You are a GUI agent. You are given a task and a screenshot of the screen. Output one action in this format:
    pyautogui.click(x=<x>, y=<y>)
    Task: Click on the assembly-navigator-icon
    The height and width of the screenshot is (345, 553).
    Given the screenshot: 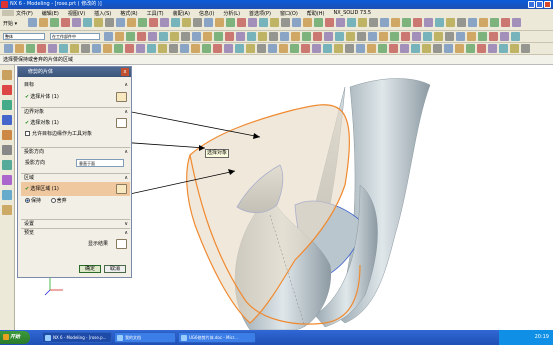 What is the action you would take?
    pyautogui.click(x=7, y=75)
    